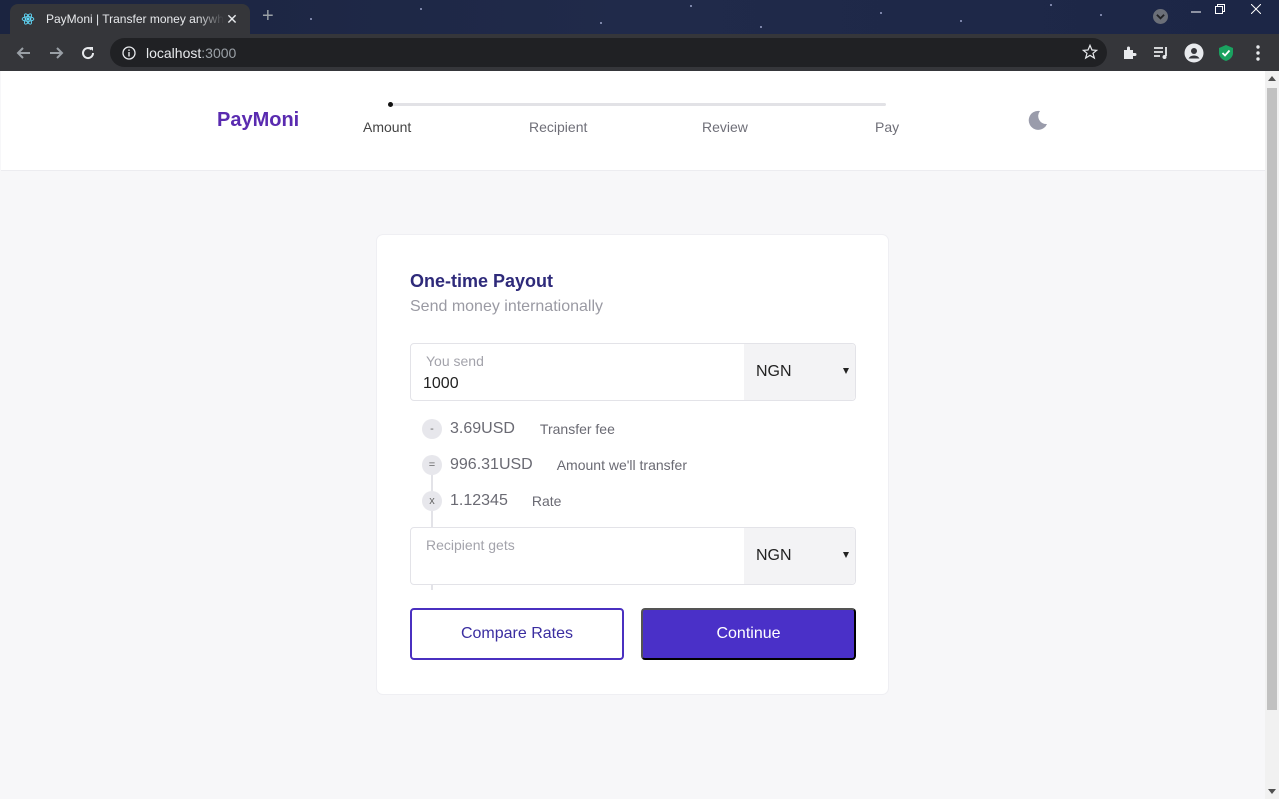 The height and width of the screenshot is (799, 1279). Describe the element at coordinates (268, 16) in the screenshot. I see `plus-icon: +` at that location.